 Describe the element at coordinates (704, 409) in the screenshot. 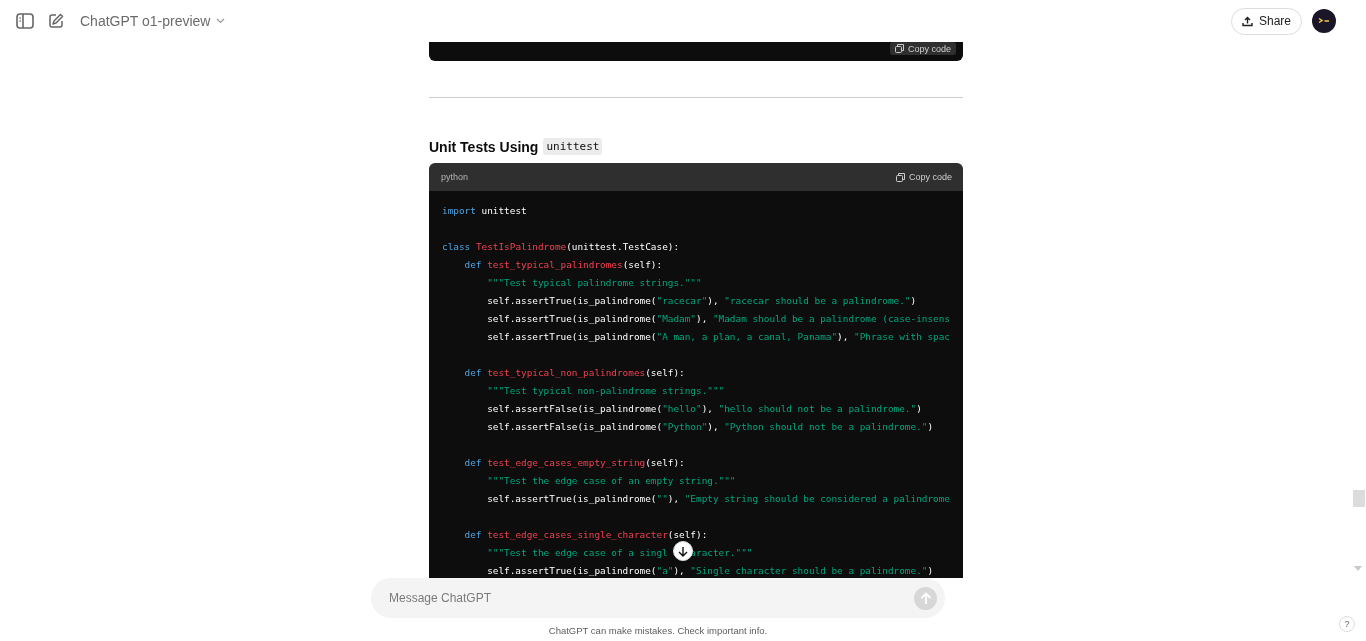

I see `code-line: self.assertFalse(is_palindrome("hello"), "hello should not be a palindrome.")` at that location.